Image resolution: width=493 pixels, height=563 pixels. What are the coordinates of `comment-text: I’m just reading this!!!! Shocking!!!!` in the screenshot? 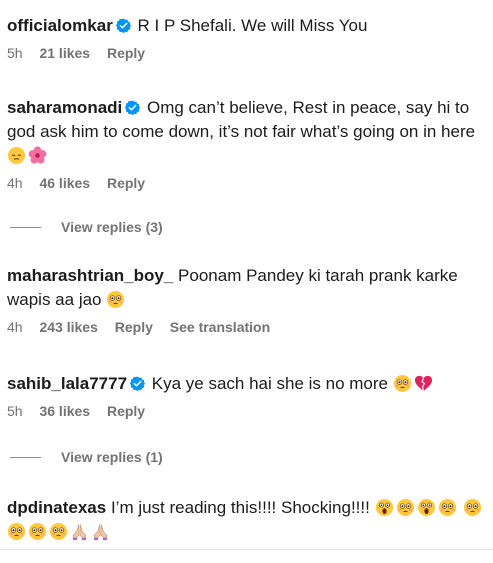 It's located at (240, 507).